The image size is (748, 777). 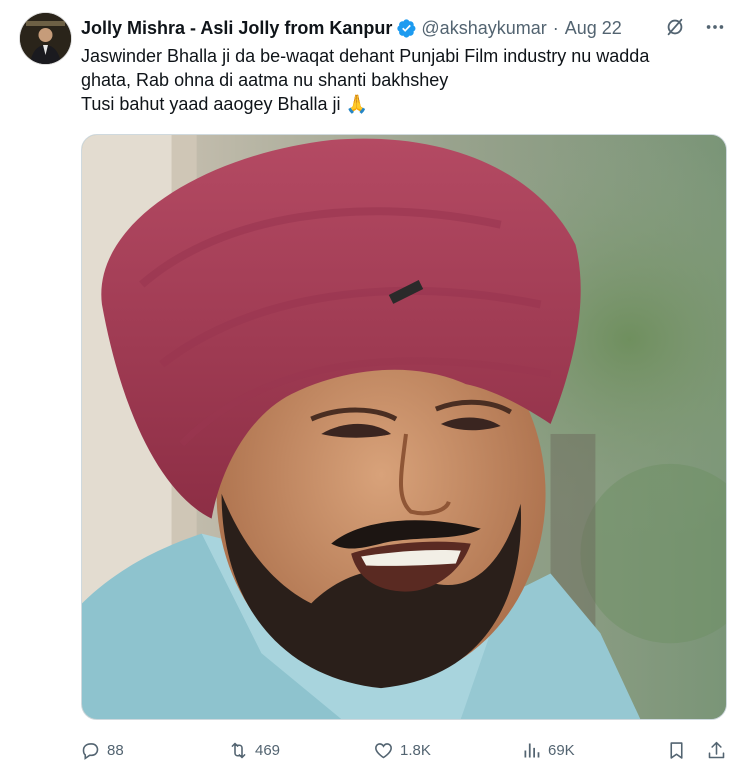 I want to click on views-icon, so click(x=532, y=750).